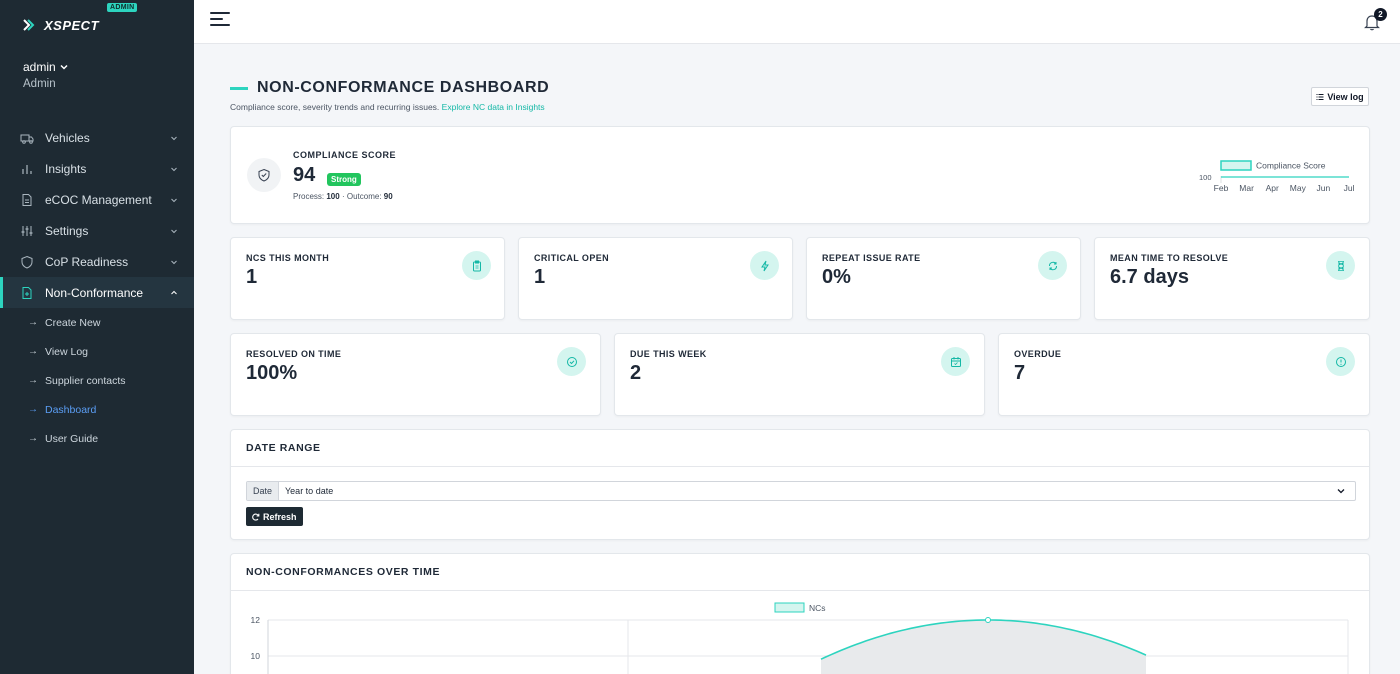 This screenshot has width=1400, height=674. What do you see at coordinates (67, 351) in the screenshot?
I see `subnav-item-label: View Log` at bounding box center [67, 351].